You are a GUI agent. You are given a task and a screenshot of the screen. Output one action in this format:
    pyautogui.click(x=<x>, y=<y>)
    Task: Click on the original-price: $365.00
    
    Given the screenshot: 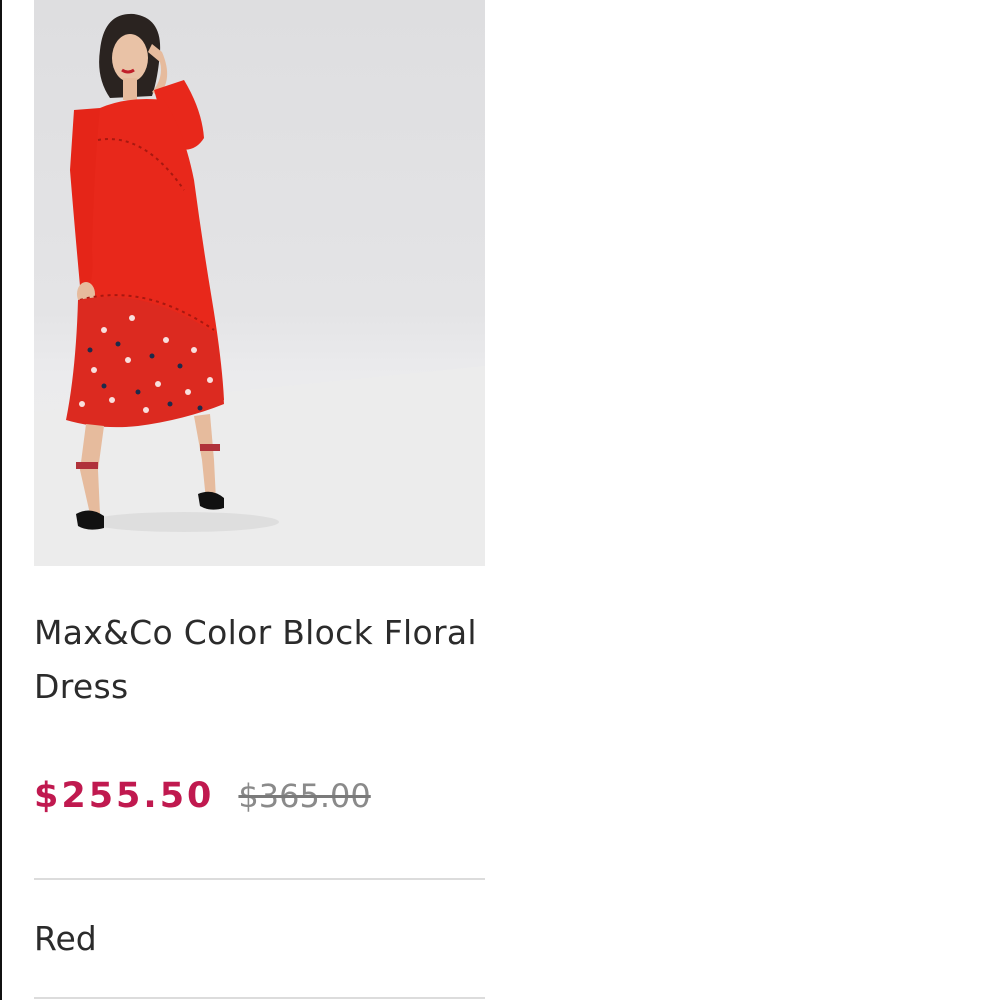 What is the action you would take?
    pyautogui.click(x=304, y=796)
    